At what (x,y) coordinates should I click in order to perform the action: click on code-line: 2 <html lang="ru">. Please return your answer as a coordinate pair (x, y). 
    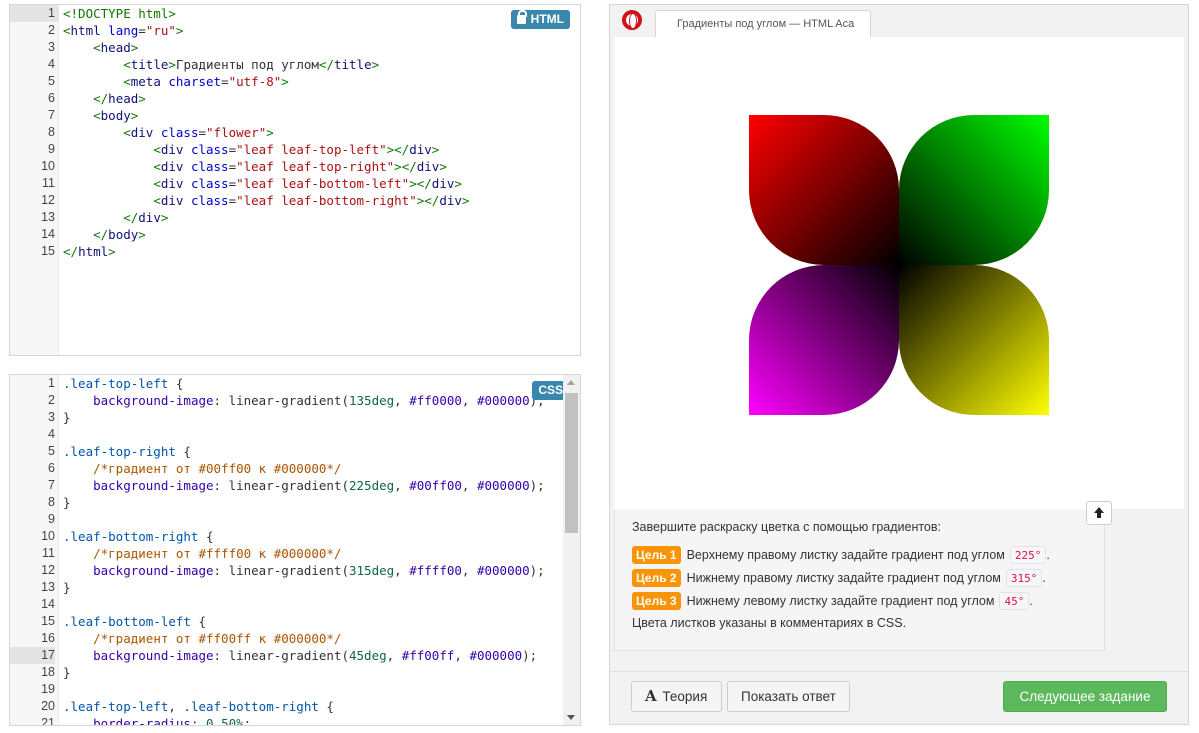
    Looking at the image, I should click on (295, 30).